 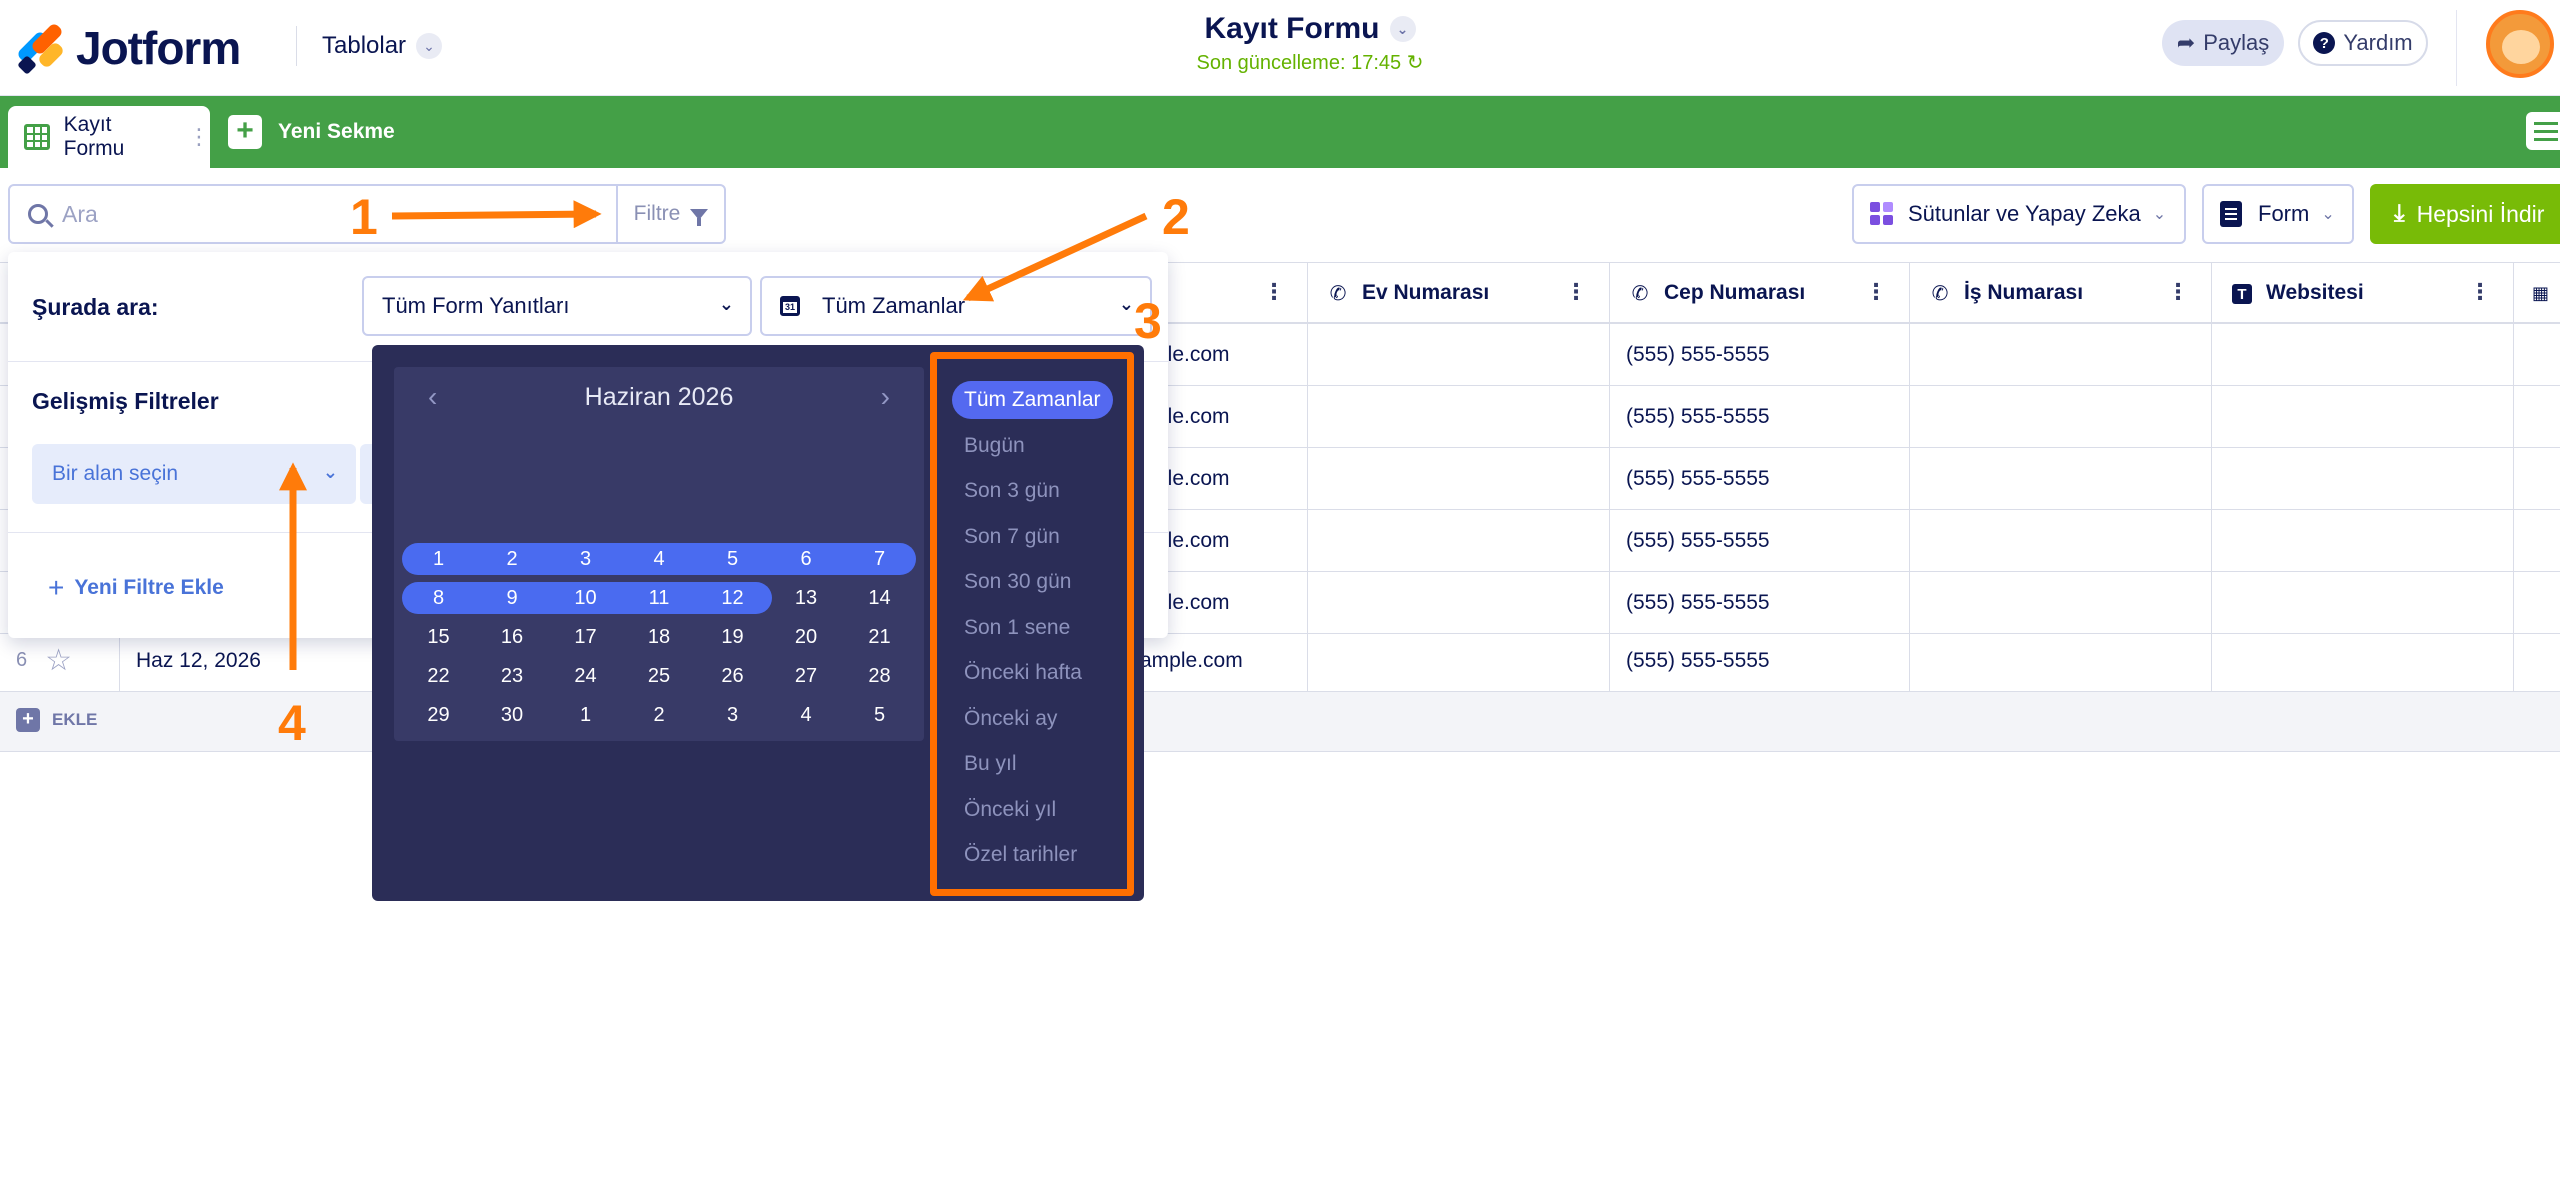 I want to click on date-cell: Haz 12, 2026, so click(x=247, y=660).